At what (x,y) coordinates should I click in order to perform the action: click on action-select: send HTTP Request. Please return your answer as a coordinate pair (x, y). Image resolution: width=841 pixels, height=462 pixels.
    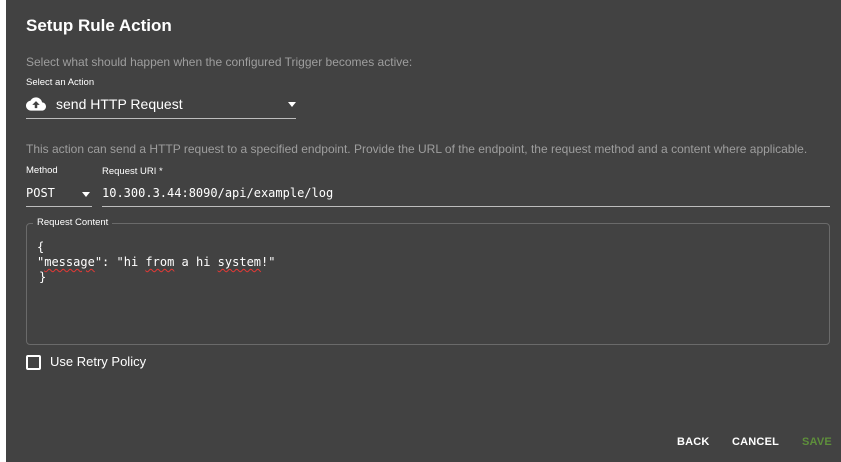
    Looking at the image, I should click on (161, 105).